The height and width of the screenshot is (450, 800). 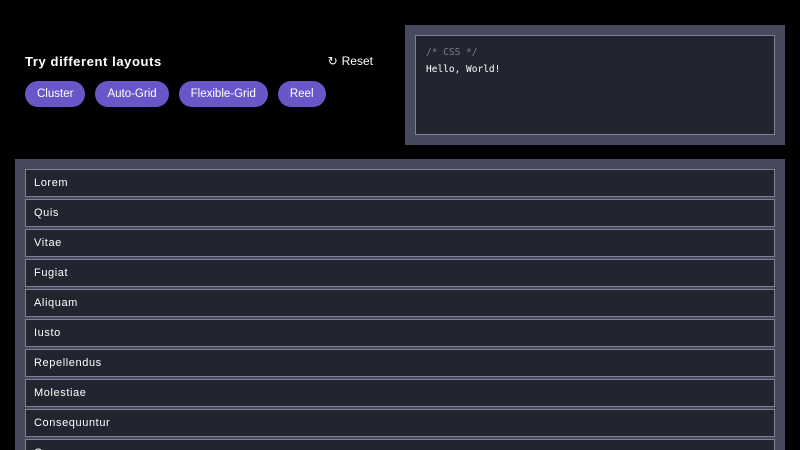 I want to click on list-item: Repellendus, so click(x=400, y=363).